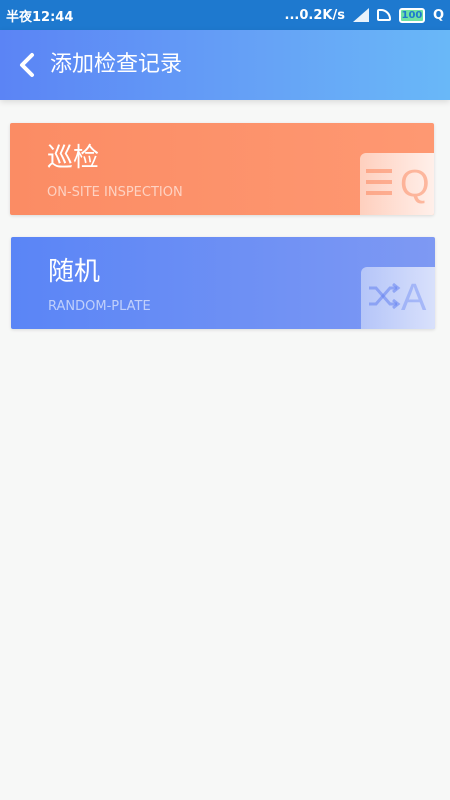 The width and height of the screenshot is (450, 800). I want to click on card-random-plate: 随机 RANDOM-PLATE A, so click(223, 283).